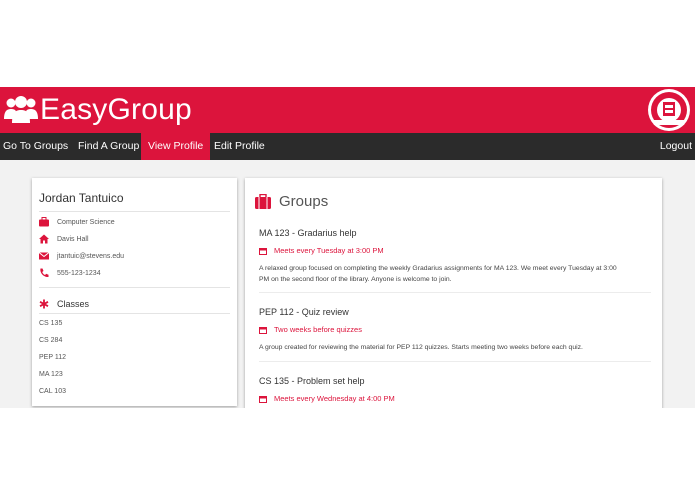  I want to click on nav-view-profile: View Profile, so click(176, 146).